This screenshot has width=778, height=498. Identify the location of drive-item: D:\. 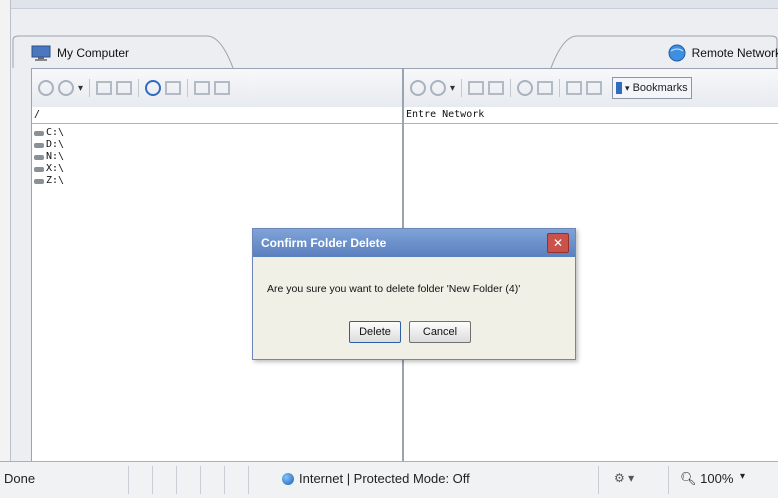
(49, 145).